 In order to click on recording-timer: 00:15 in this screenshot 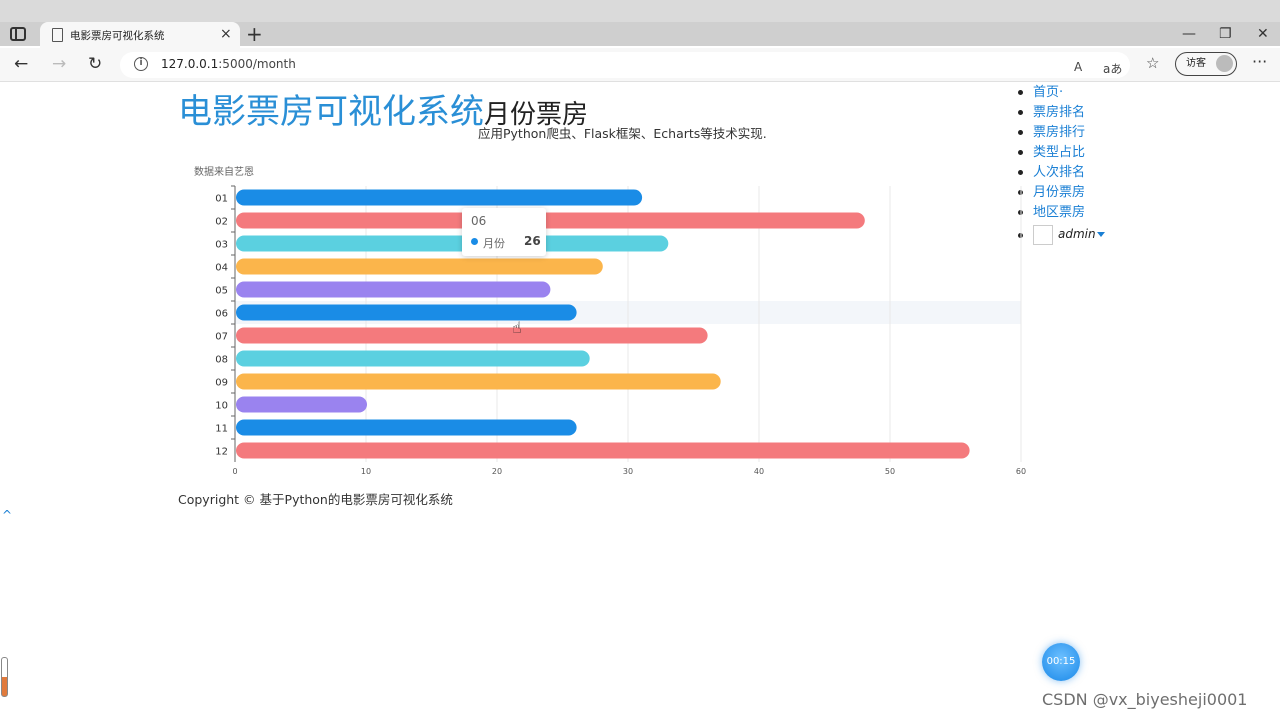, I will do `click(1061, 662)`.